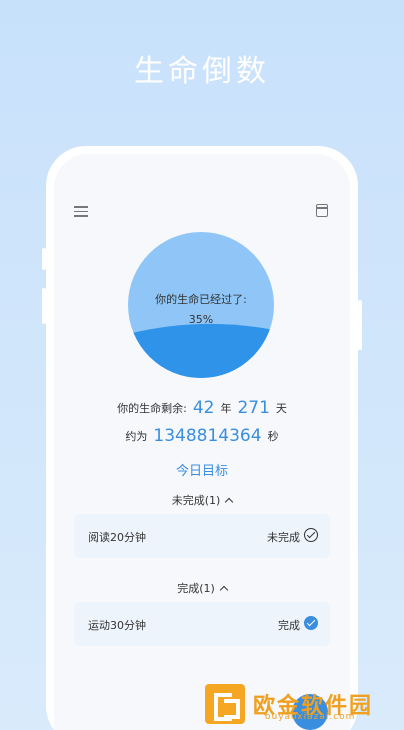 The image size is (404, 730). I want to click on watermark: 欧金软件园 ouyaoxiazai.com, so click(302, 704).